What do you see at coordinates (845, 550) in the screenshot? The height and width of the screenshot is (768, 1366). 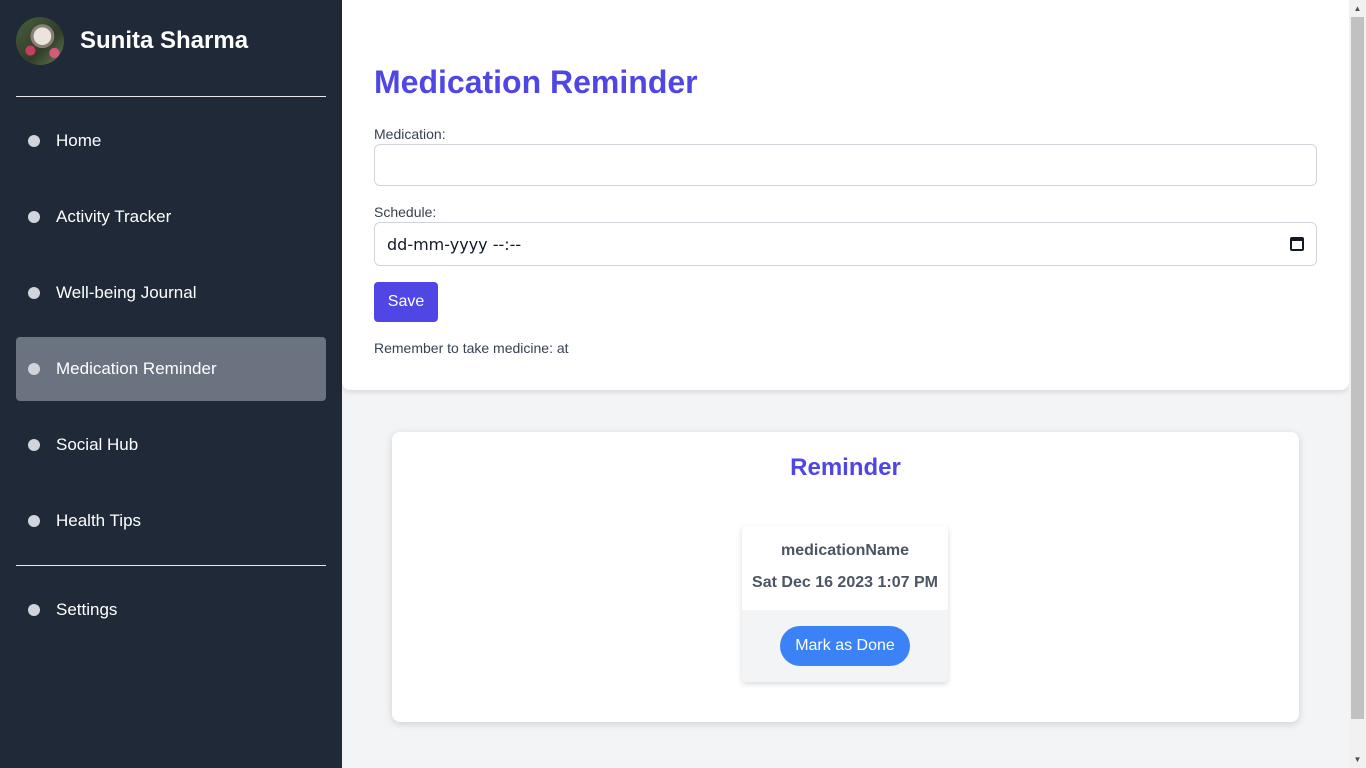 I see `reminder-medication-name: medicationName` at bounding box center [845, 550].